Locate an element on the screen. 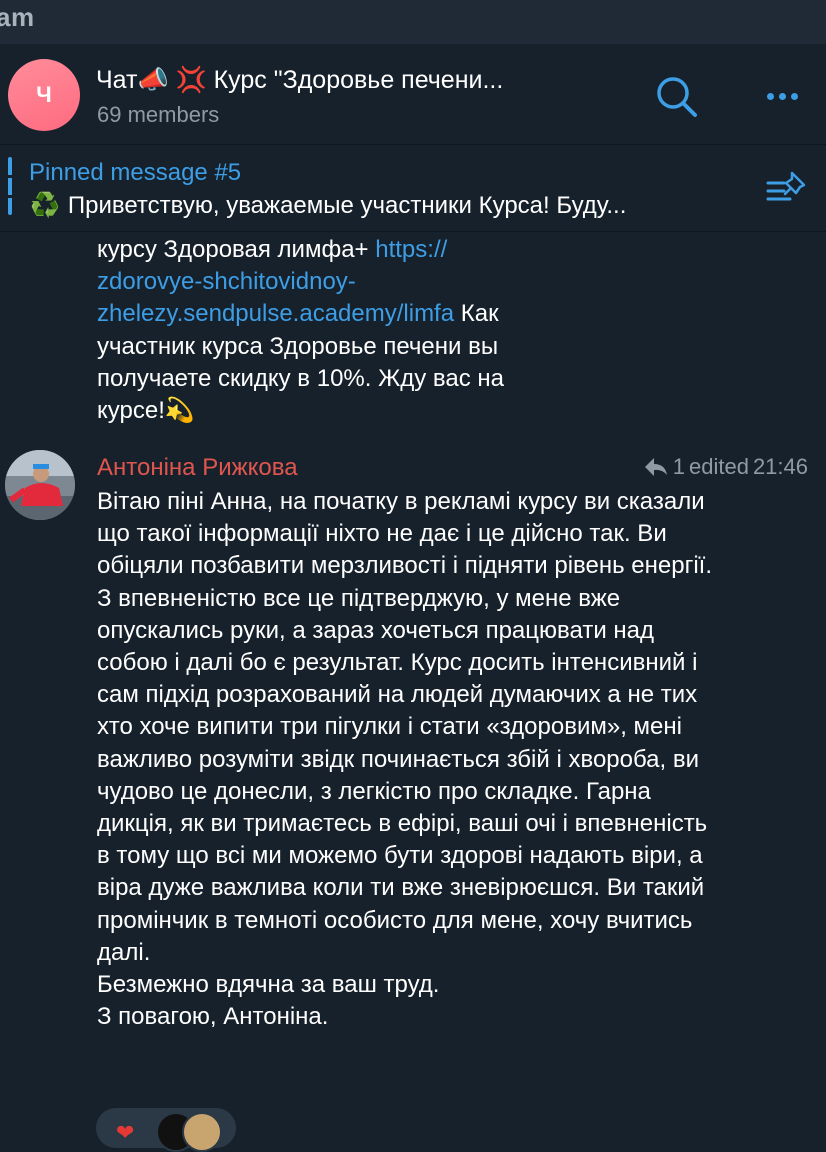 This screenshot has width=826, height=1152. chat-member-count: 69 members is located at coordinates (158, 114).